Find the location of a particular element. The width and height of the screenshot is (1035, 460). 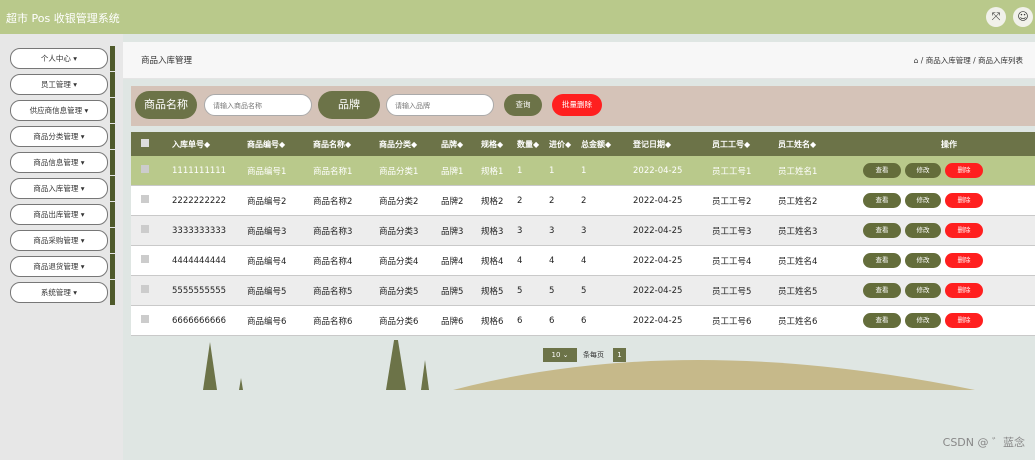

col-header: 商品编号◆ is located at coordinates (280, 144).